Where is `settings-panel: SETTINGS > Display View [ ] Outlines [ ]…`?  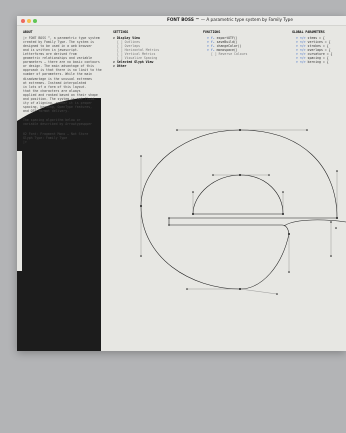
settings-panel: SETTINGS > Display View [ ] Outlines [ ]… is located at coordinates (136, 49).